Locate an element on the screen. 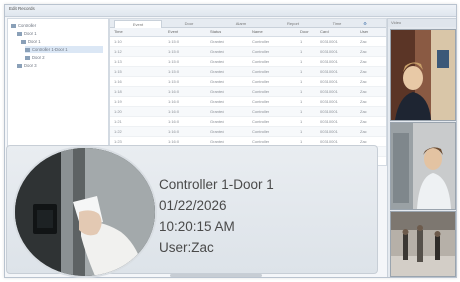 This screenshot has height=282, width=460. table-row: 1:20 1:16:0 Granted Controller 1 00310001 Zac is located at coordinates (248, 112).